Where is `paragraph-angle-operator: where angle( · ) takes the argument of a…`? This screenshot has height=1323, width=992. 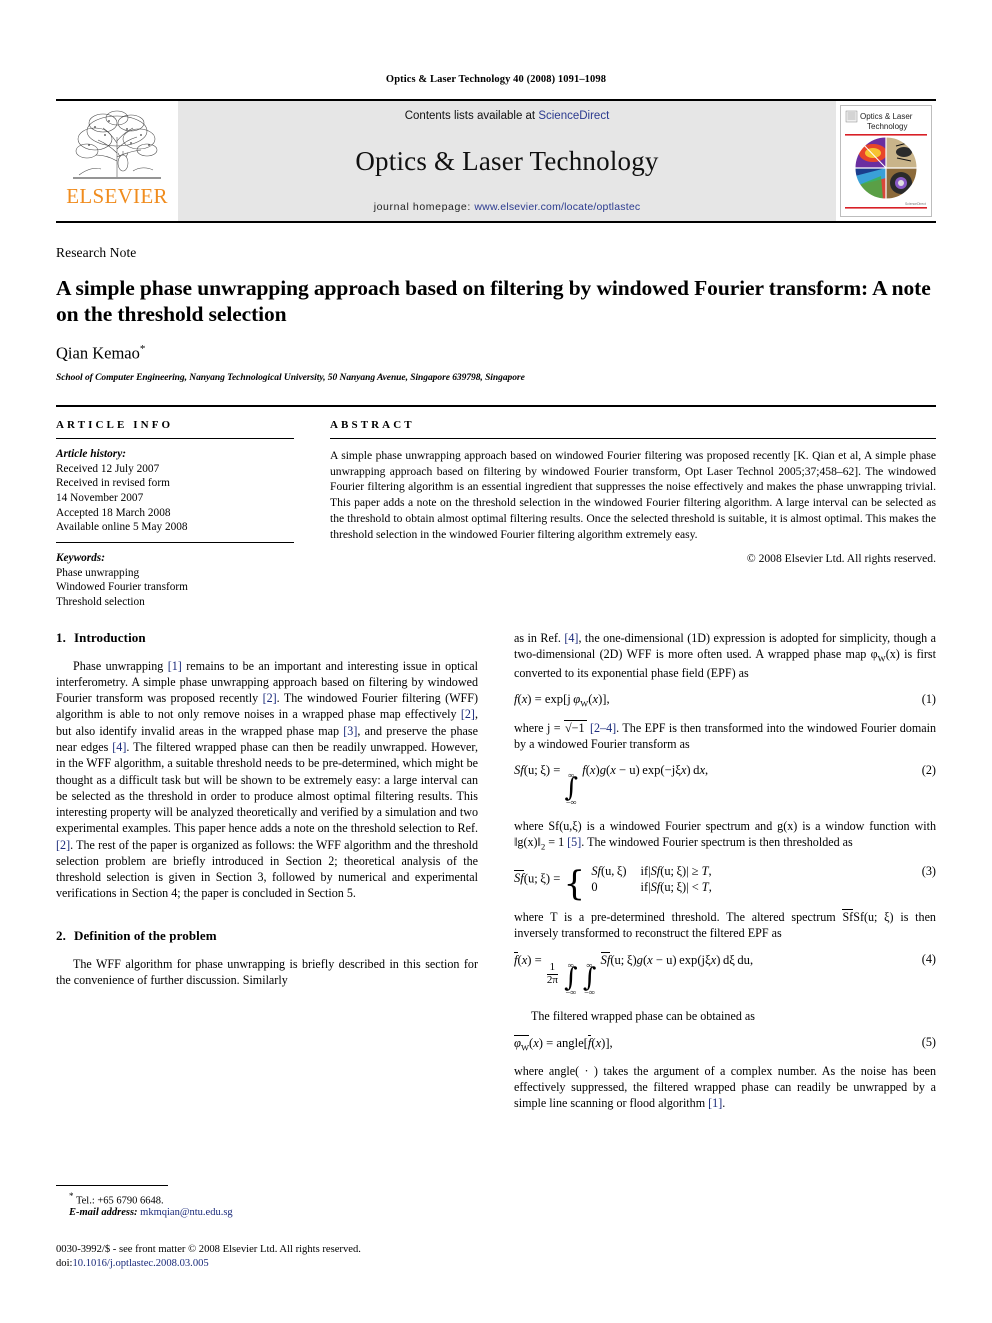 paragraph-angle-operator: where angle( · ) takes the argument of a… is located at coordinates (725, 1087).